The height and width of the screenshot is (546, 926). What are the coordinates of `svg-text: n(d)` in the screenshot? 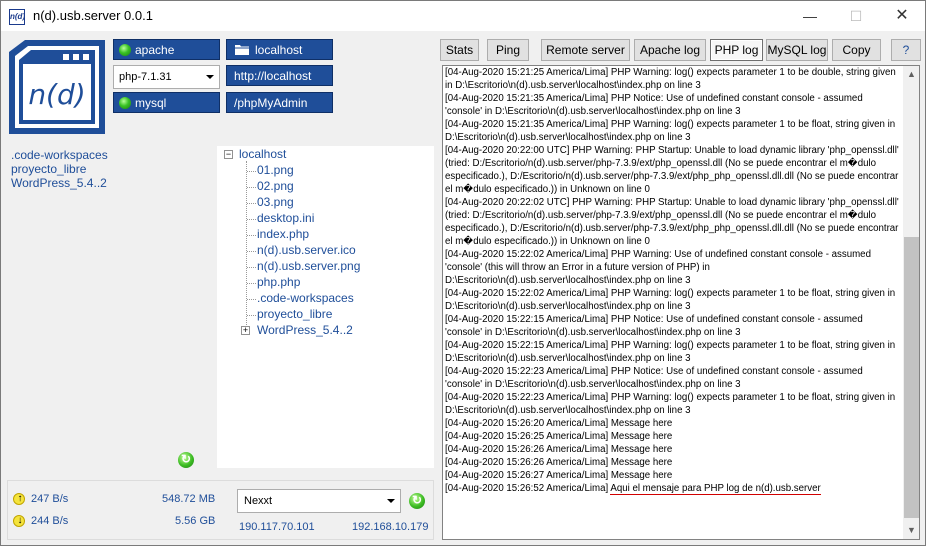 It's located at (56, 94).